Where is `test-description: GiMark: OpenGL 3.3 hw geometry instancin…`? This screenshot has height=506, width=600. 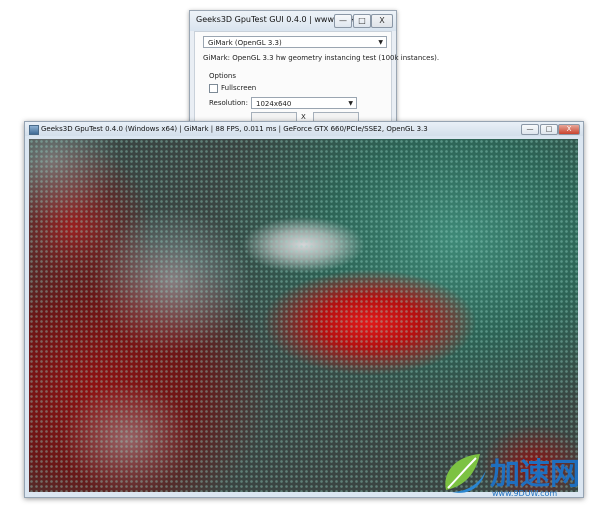 test-description: GiMark: OpenGL 3.3 hw geometry instancin… is located at coordinates (321, 58).